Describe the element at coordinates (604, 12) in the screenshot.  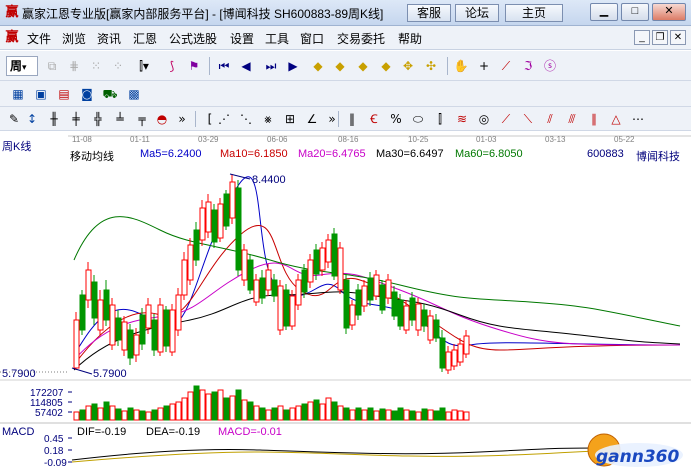
I see `minimize-button: ▁` at that location.